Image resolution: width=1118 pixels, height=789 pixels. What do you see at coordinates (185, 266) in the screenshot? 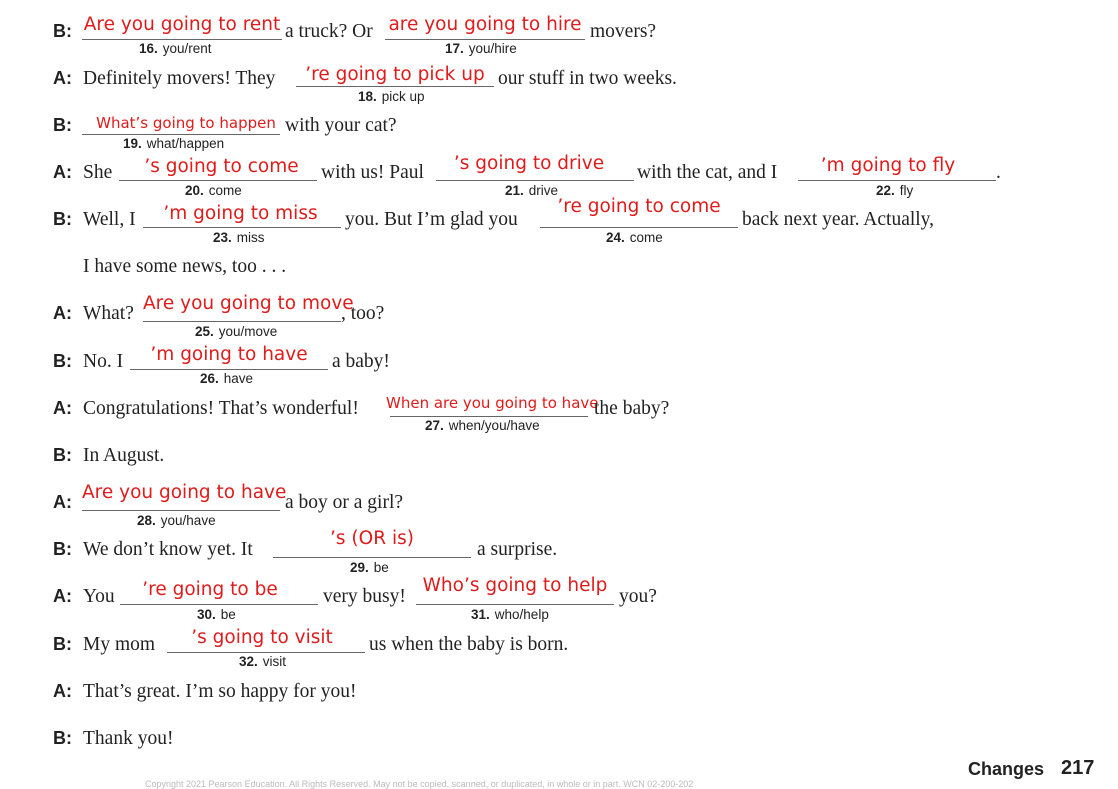
I see `dialogue-text: I have some news, too . . .` at bounding box center [185, 266].